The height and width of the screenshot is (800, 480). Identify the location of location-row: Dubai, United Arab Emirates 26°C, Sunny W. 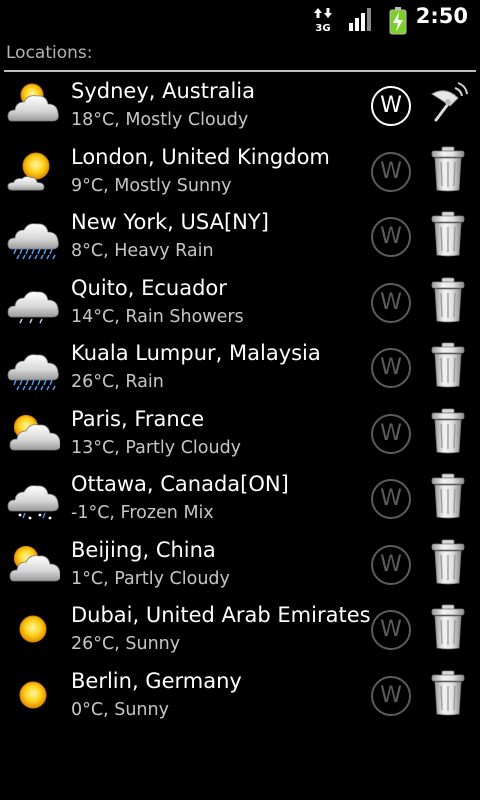
(240, 631).